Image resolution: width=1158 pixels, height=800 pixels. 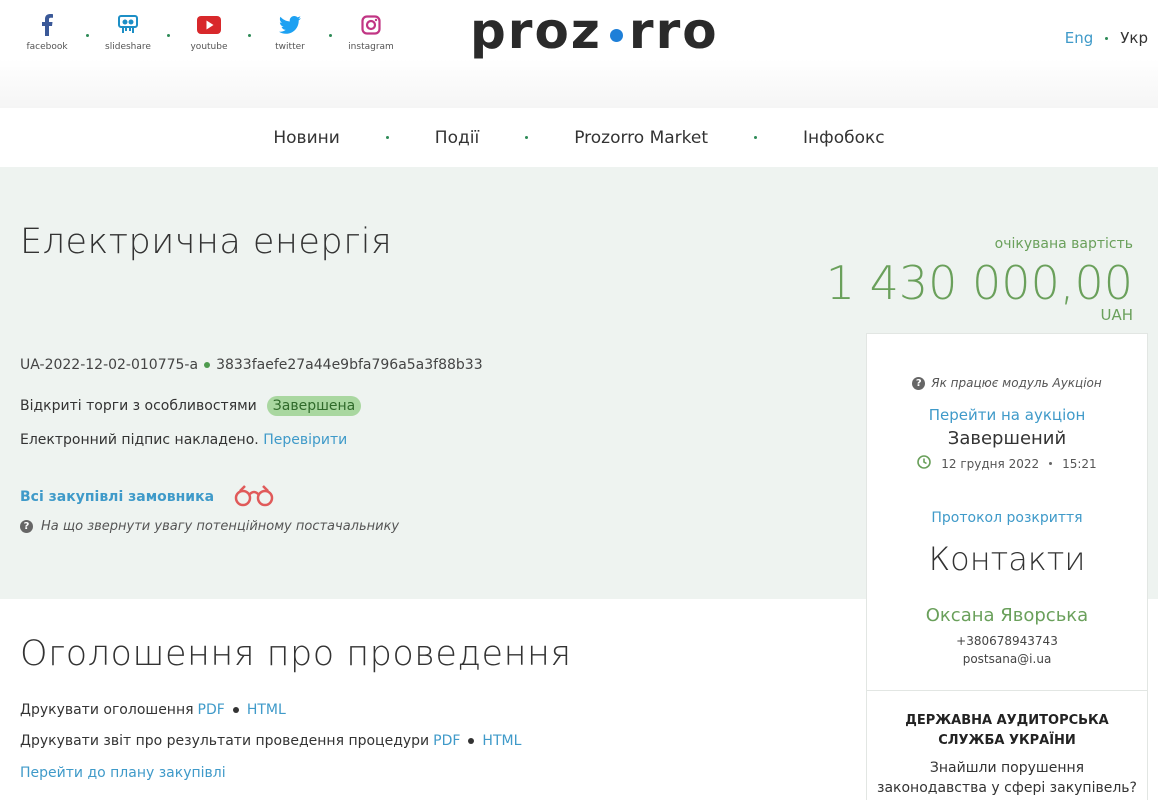 I want to click on social-label: slideshare, so click(x=128, y=47).